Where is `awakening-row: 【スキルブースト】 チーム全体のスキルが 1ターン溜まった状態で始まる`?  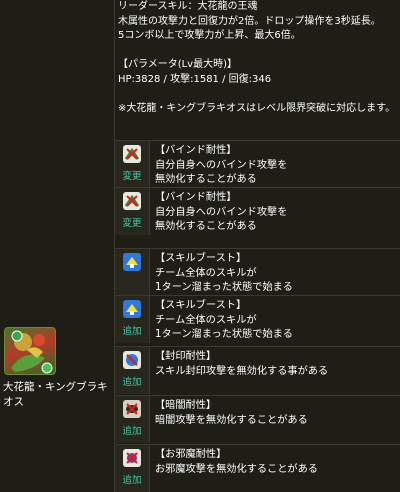 awakening-row: 【スキルブースト】 チーム全体のスキルが 1ターン溜まった状態で始まる is located at coordinates (257, 272).